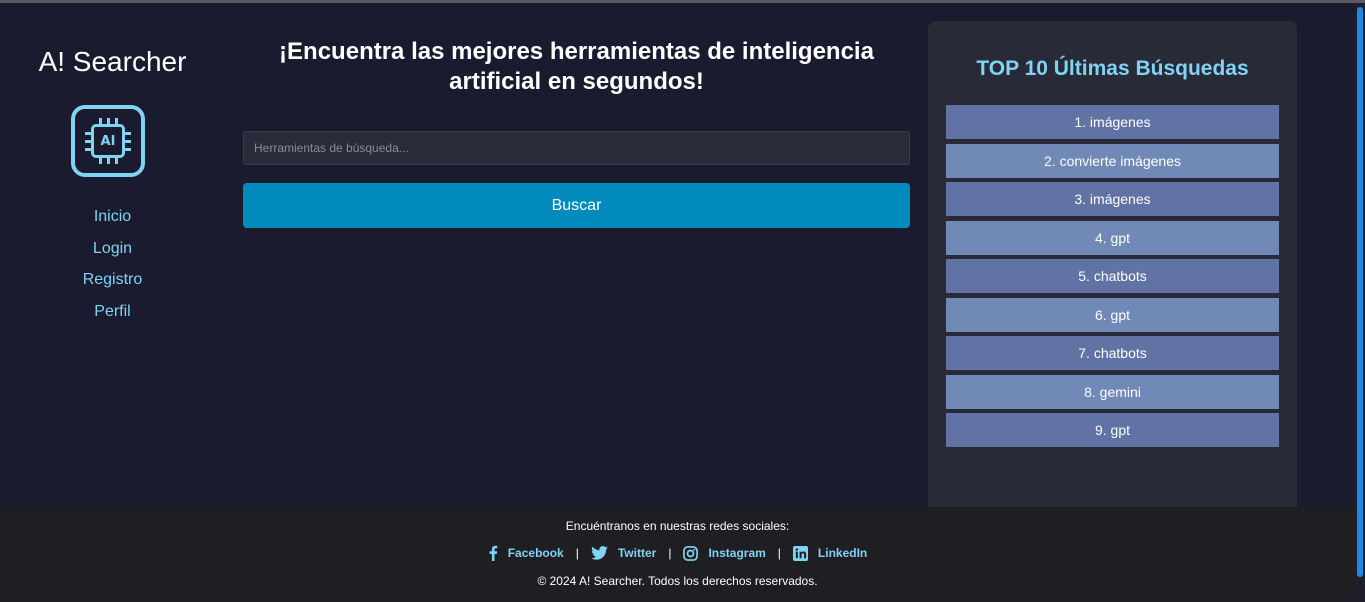  I want to click on top-search-item: 3. imágenes, so click(1112, 199).